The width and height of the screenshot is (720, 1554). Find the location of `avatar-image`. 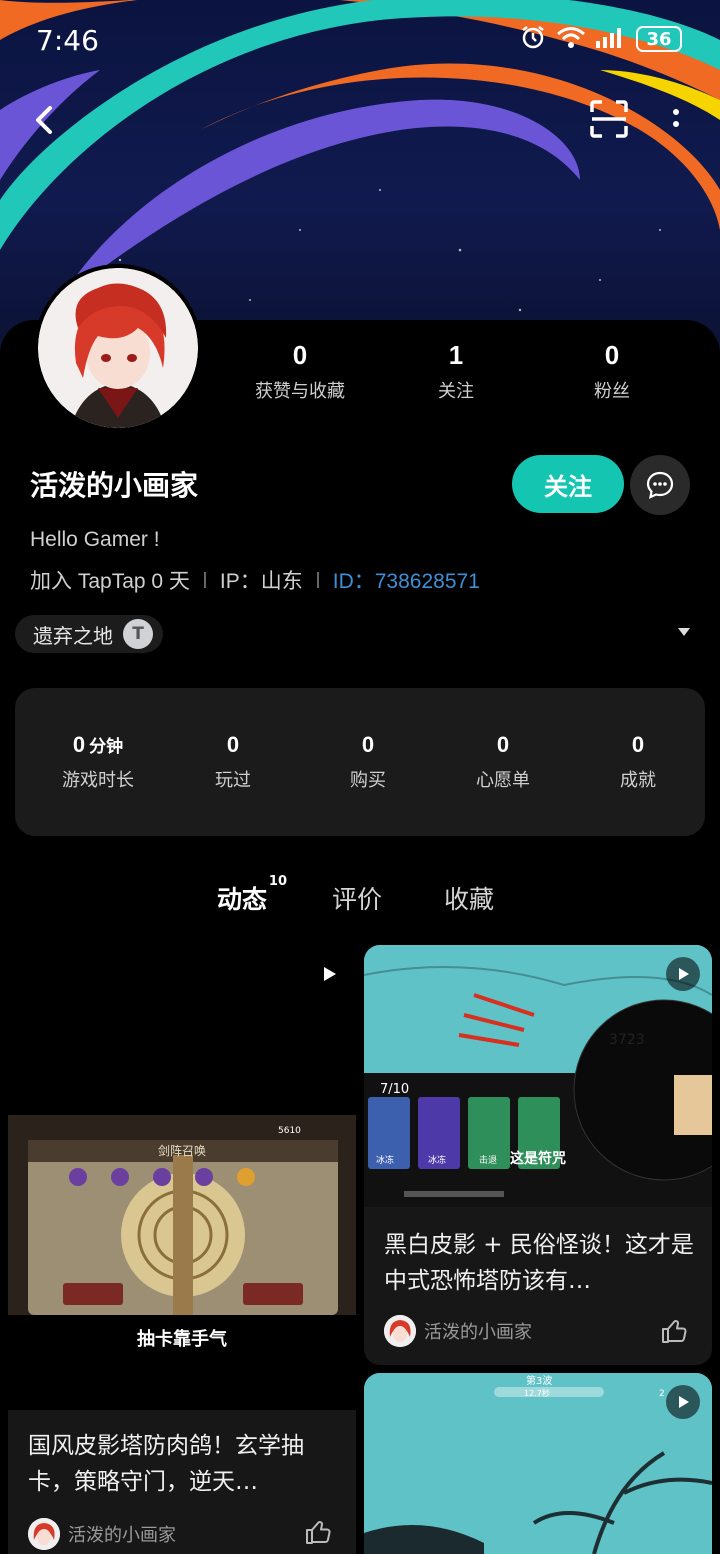

avatar-image is located at coordinates (118, 348).